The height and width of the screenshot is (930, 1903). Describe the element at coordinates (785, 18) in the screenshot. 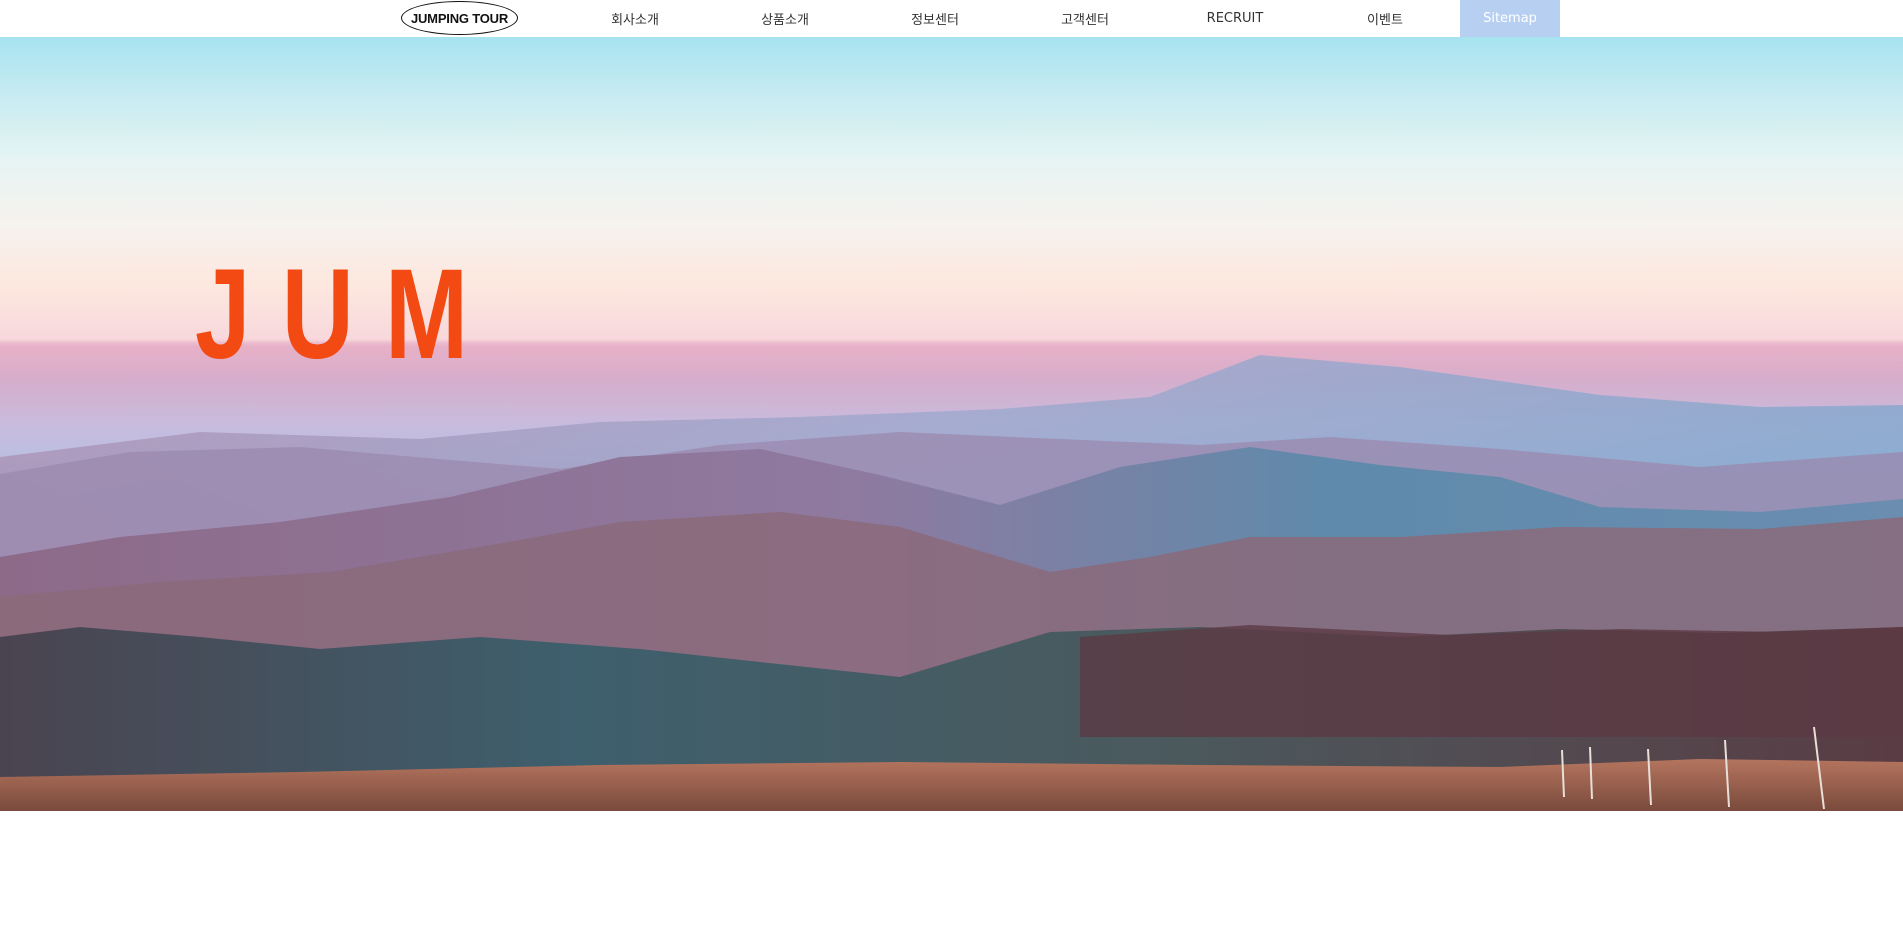

I see `nav-item-products: 상품소개` at that location.